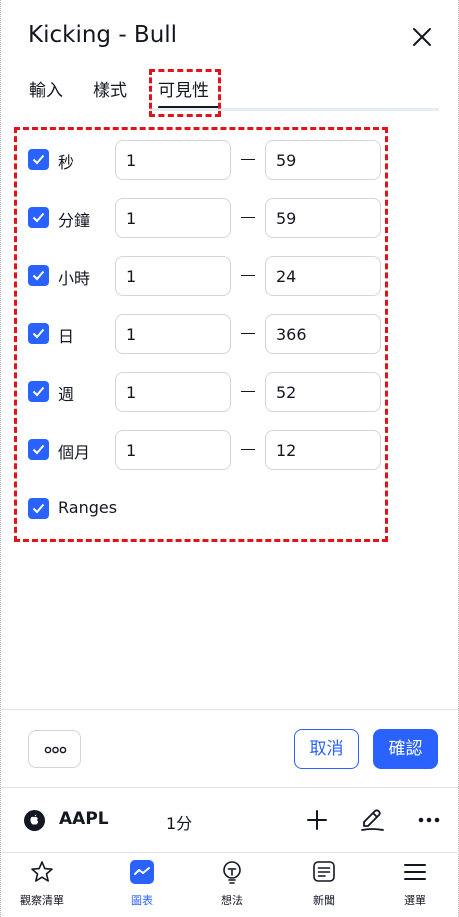 Image resolution: width=459 pixels, height=917 pixels. I want to click on visibility-row-days: 日 1 366, so click(208, 334).